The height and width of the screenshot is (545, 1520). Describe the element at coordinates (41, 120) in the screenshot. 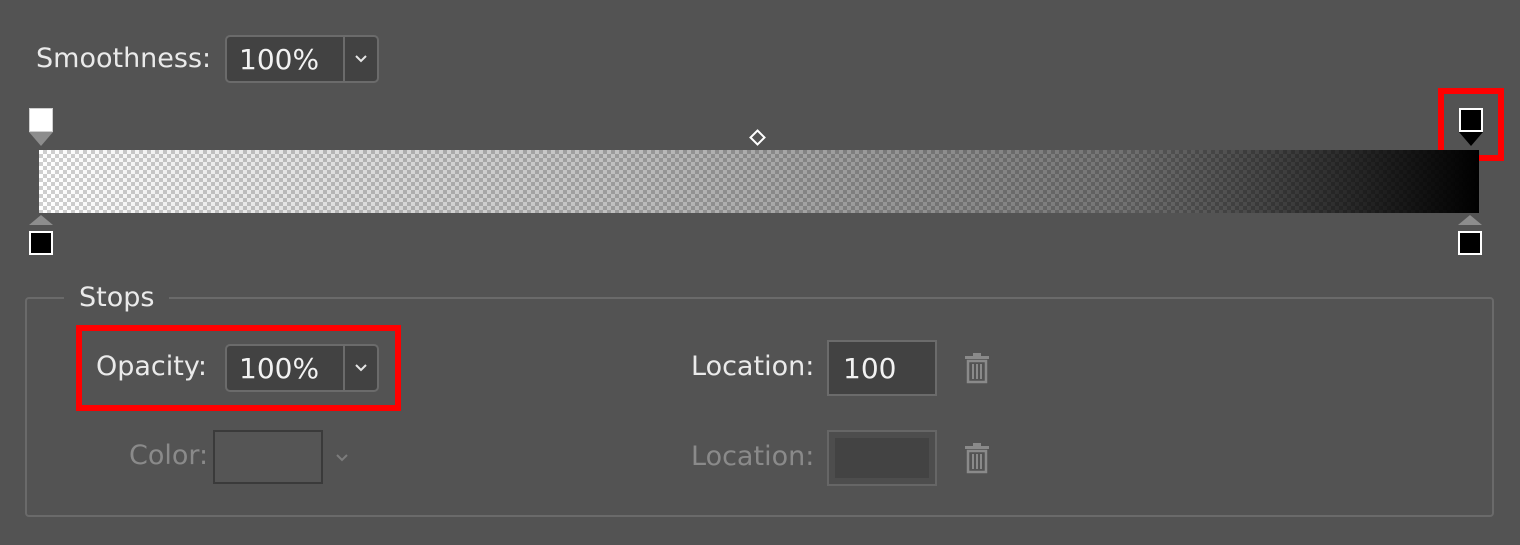

I see `opacity-stop-left` at that location.